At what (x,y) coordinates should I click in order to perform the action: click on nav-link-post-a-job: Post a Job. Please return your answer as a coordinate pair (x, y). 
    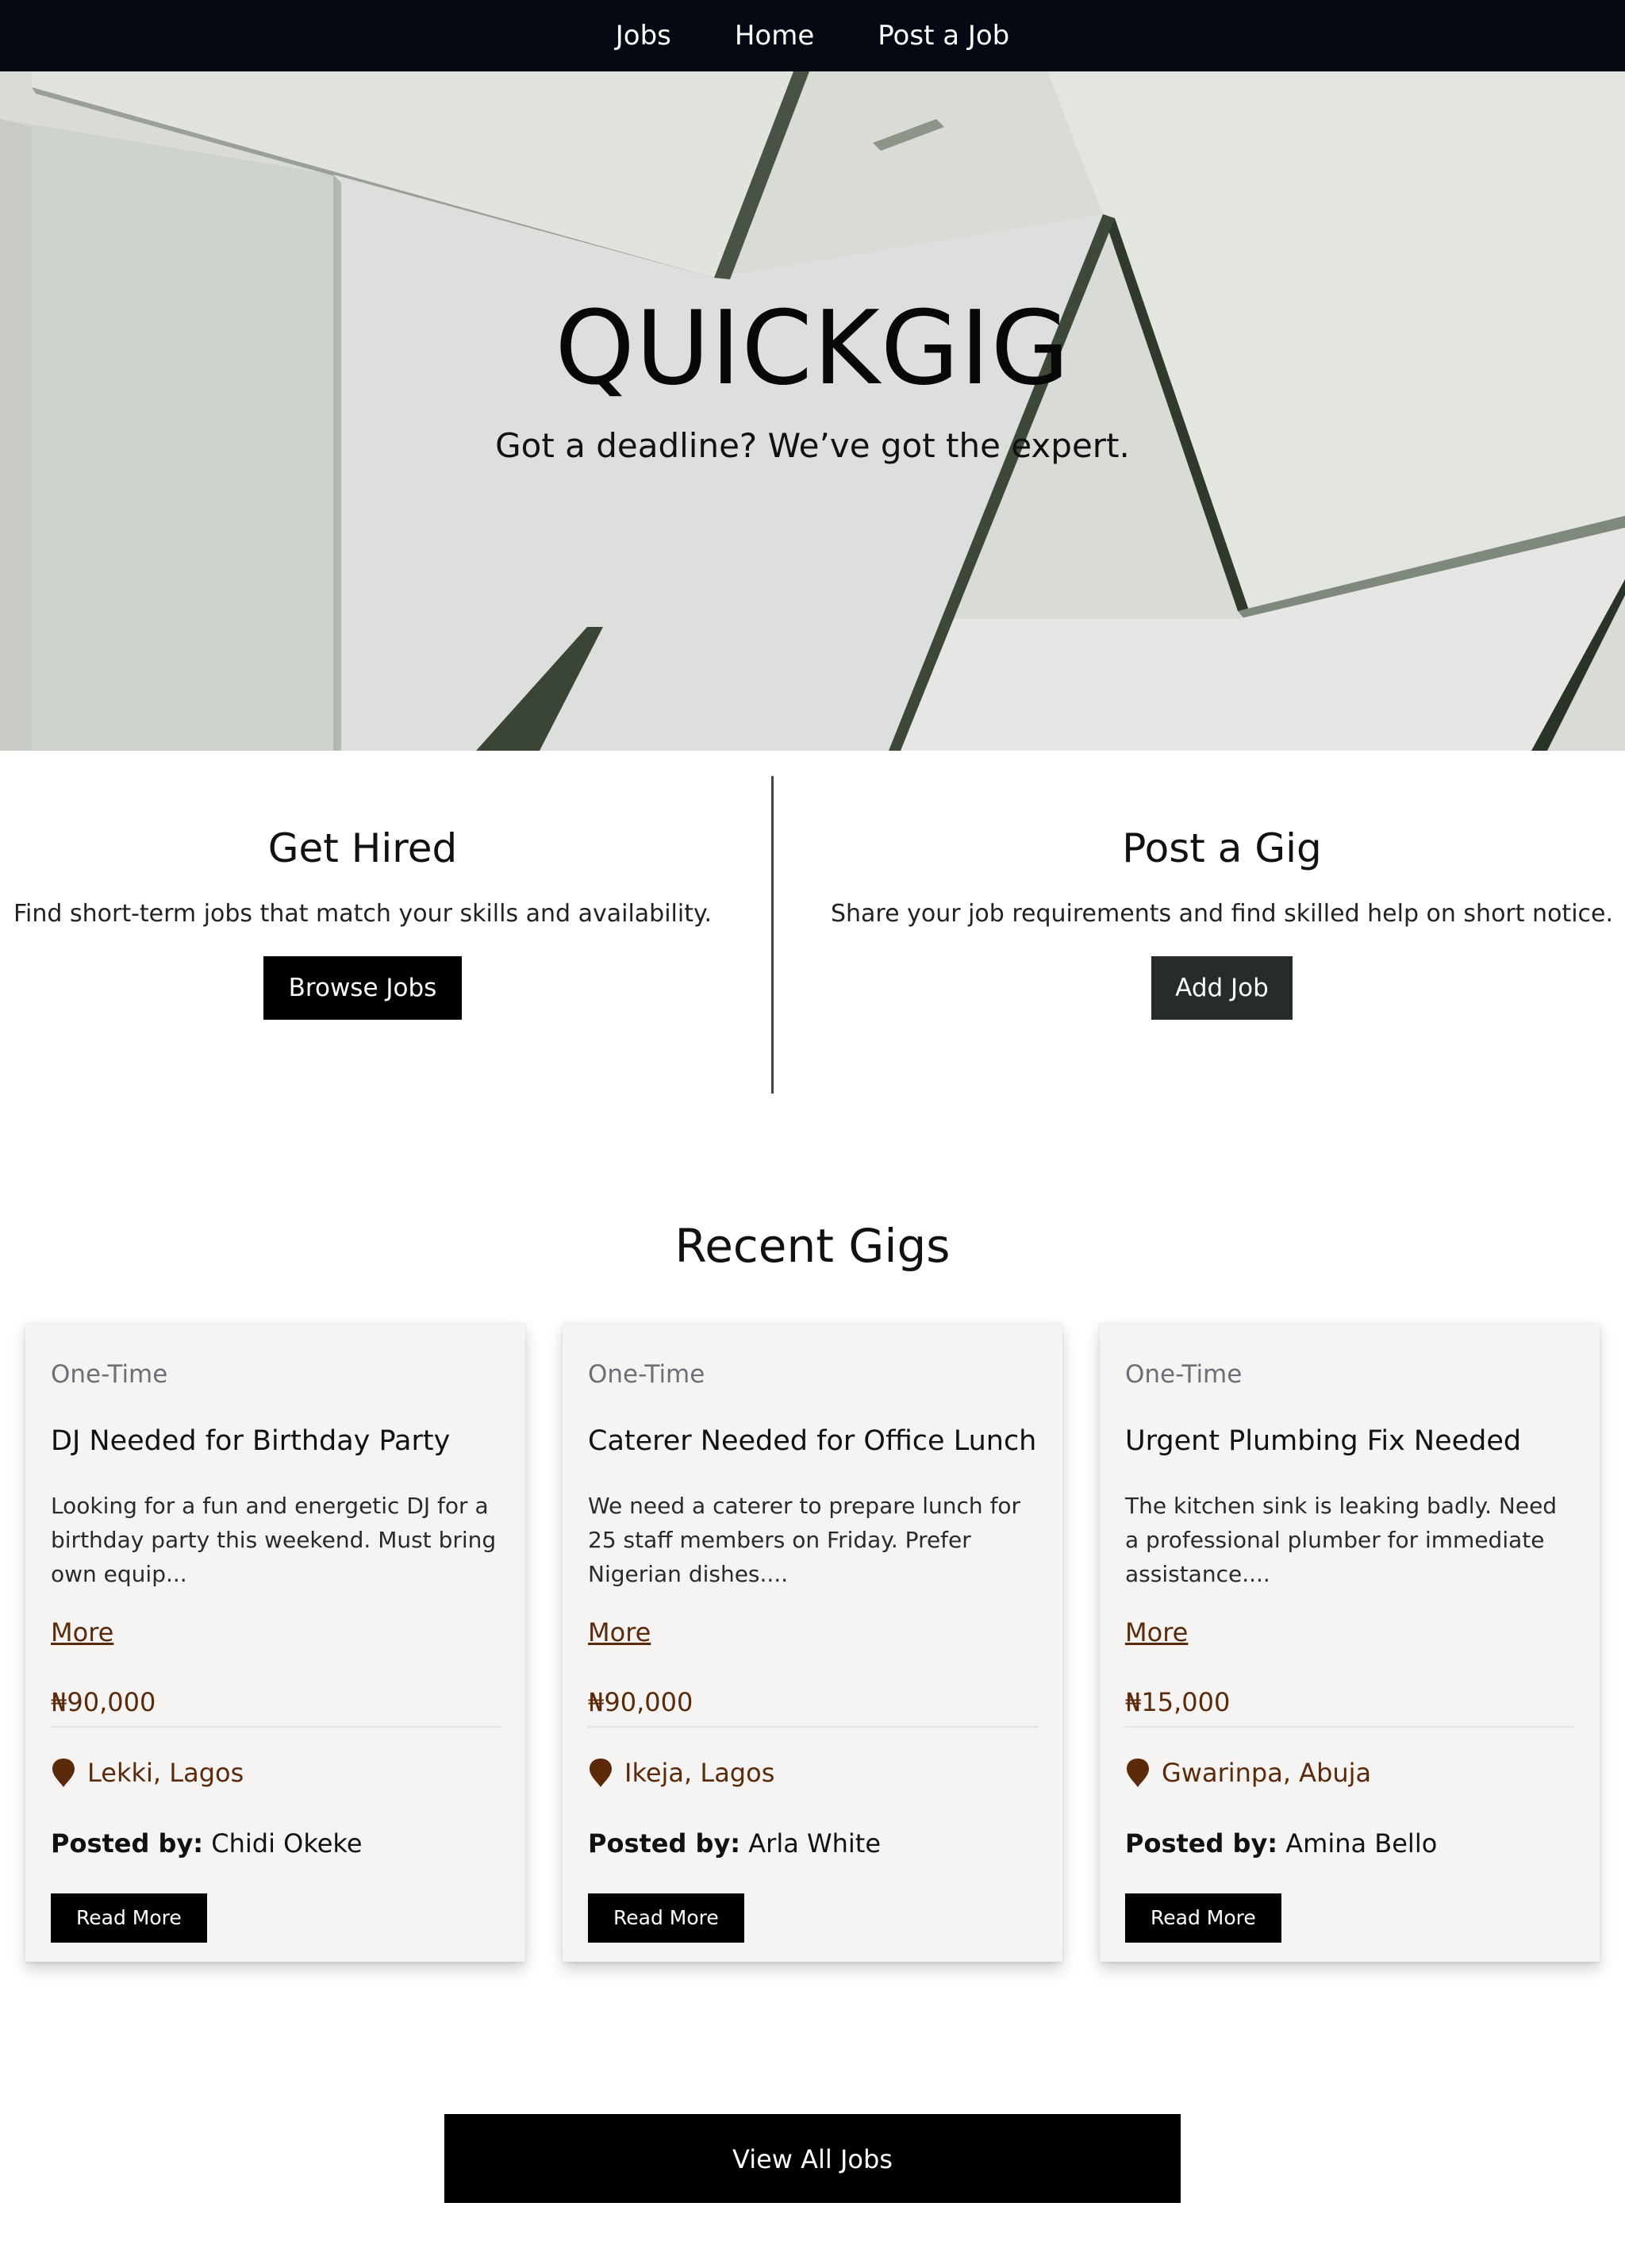
    Looking at the image, I should click on (943, 36).